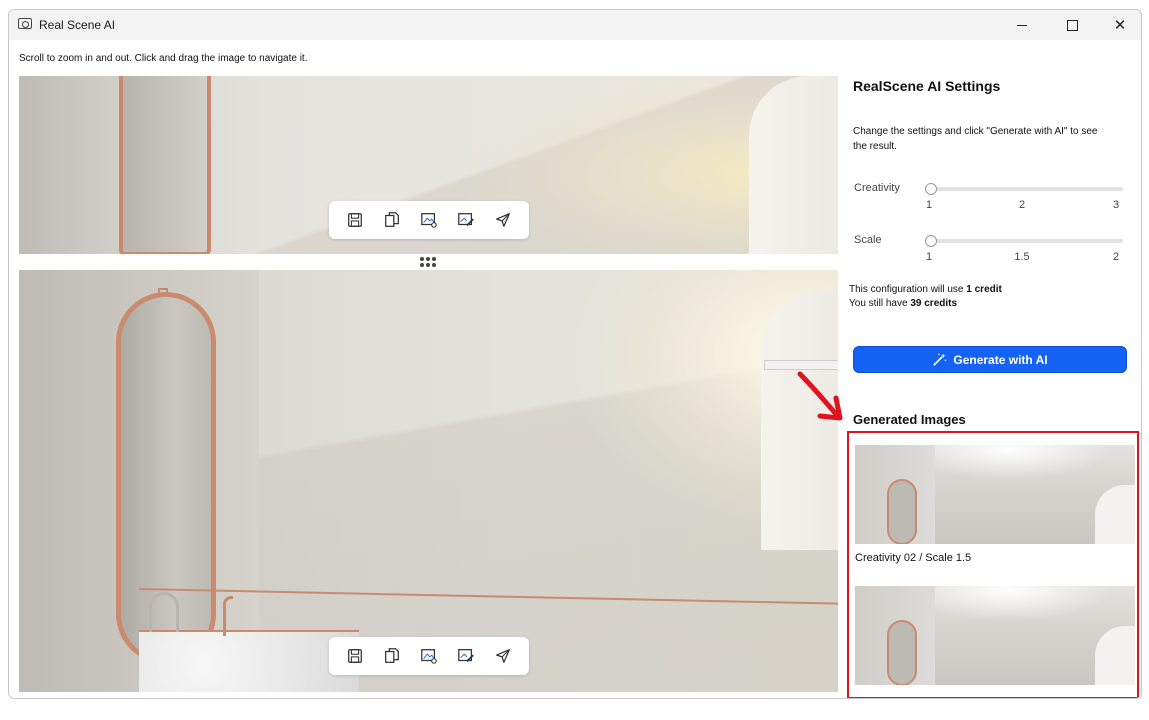  Describe the element at coordinates (1022, 257) in the screenshot. I see `scale-tick: 1.5` at that location.